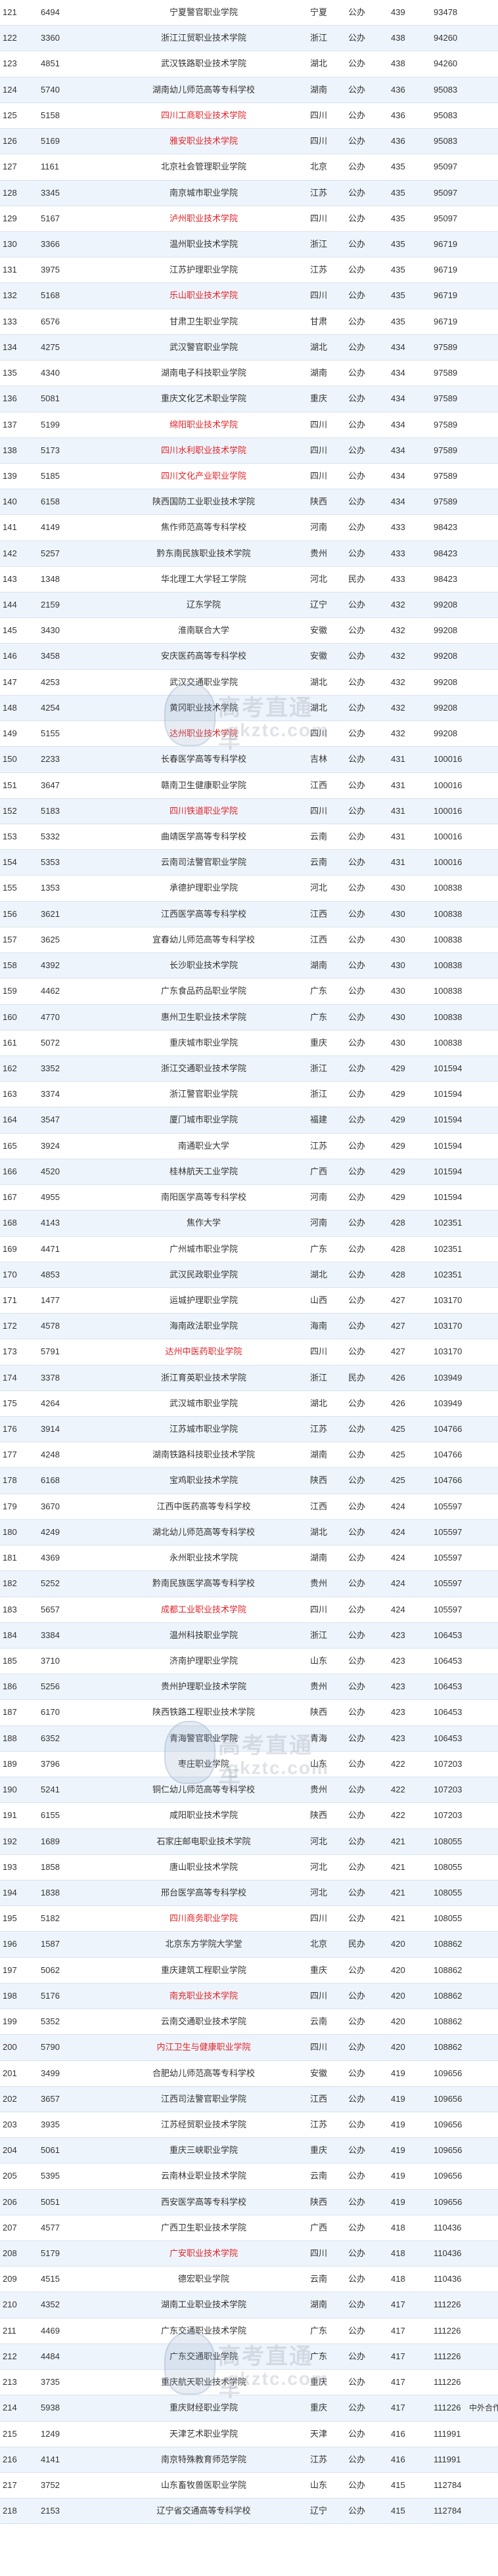  What do you see at coordinates (203, 502) in the screenshot?
I see `school-name-cell: 陕西国防工业职业技术学院` at bounding box center [203, 502].